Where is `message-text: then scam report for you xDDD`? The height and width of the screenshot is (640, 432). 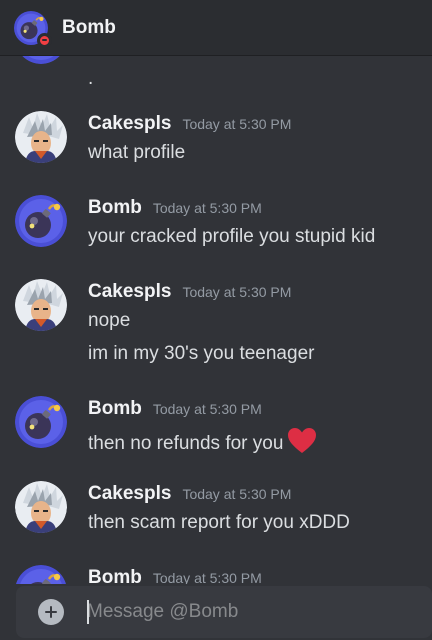
message-text: then scam report for you xDDD is located at coordinates (219, 522).